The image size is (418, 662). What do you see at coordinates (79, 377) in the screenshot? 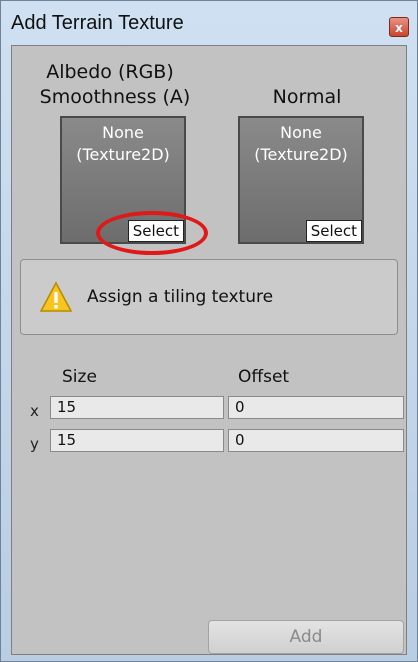
I see `size-header: Size` at bounding box center [79, 377].